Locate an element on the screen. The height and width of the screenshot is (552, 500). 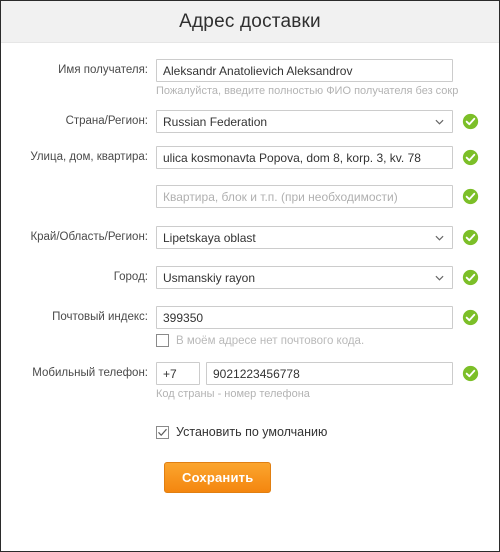
form-row-city: Город: Usmanskiy rayon is located at coordinates (250, 277).